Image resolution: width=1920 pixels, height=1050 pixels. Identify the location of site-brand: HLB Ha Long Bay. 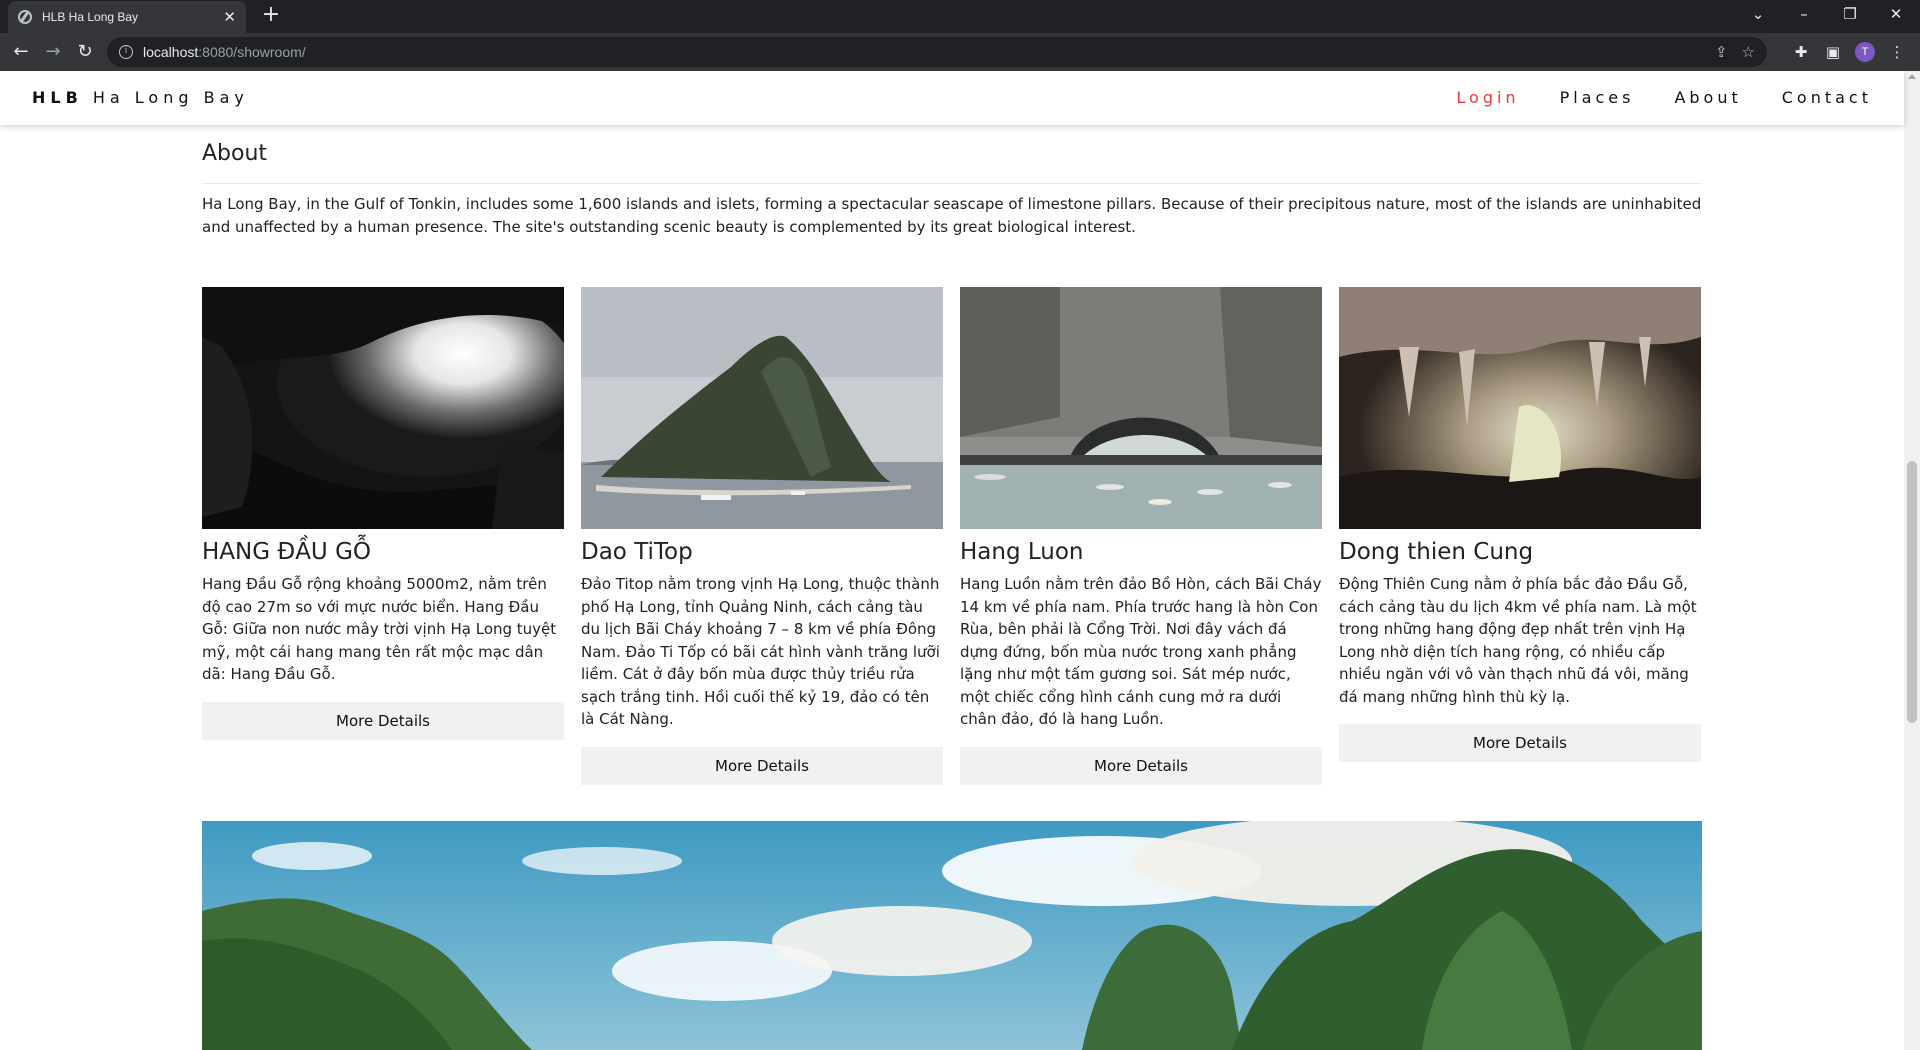
(140, 97).